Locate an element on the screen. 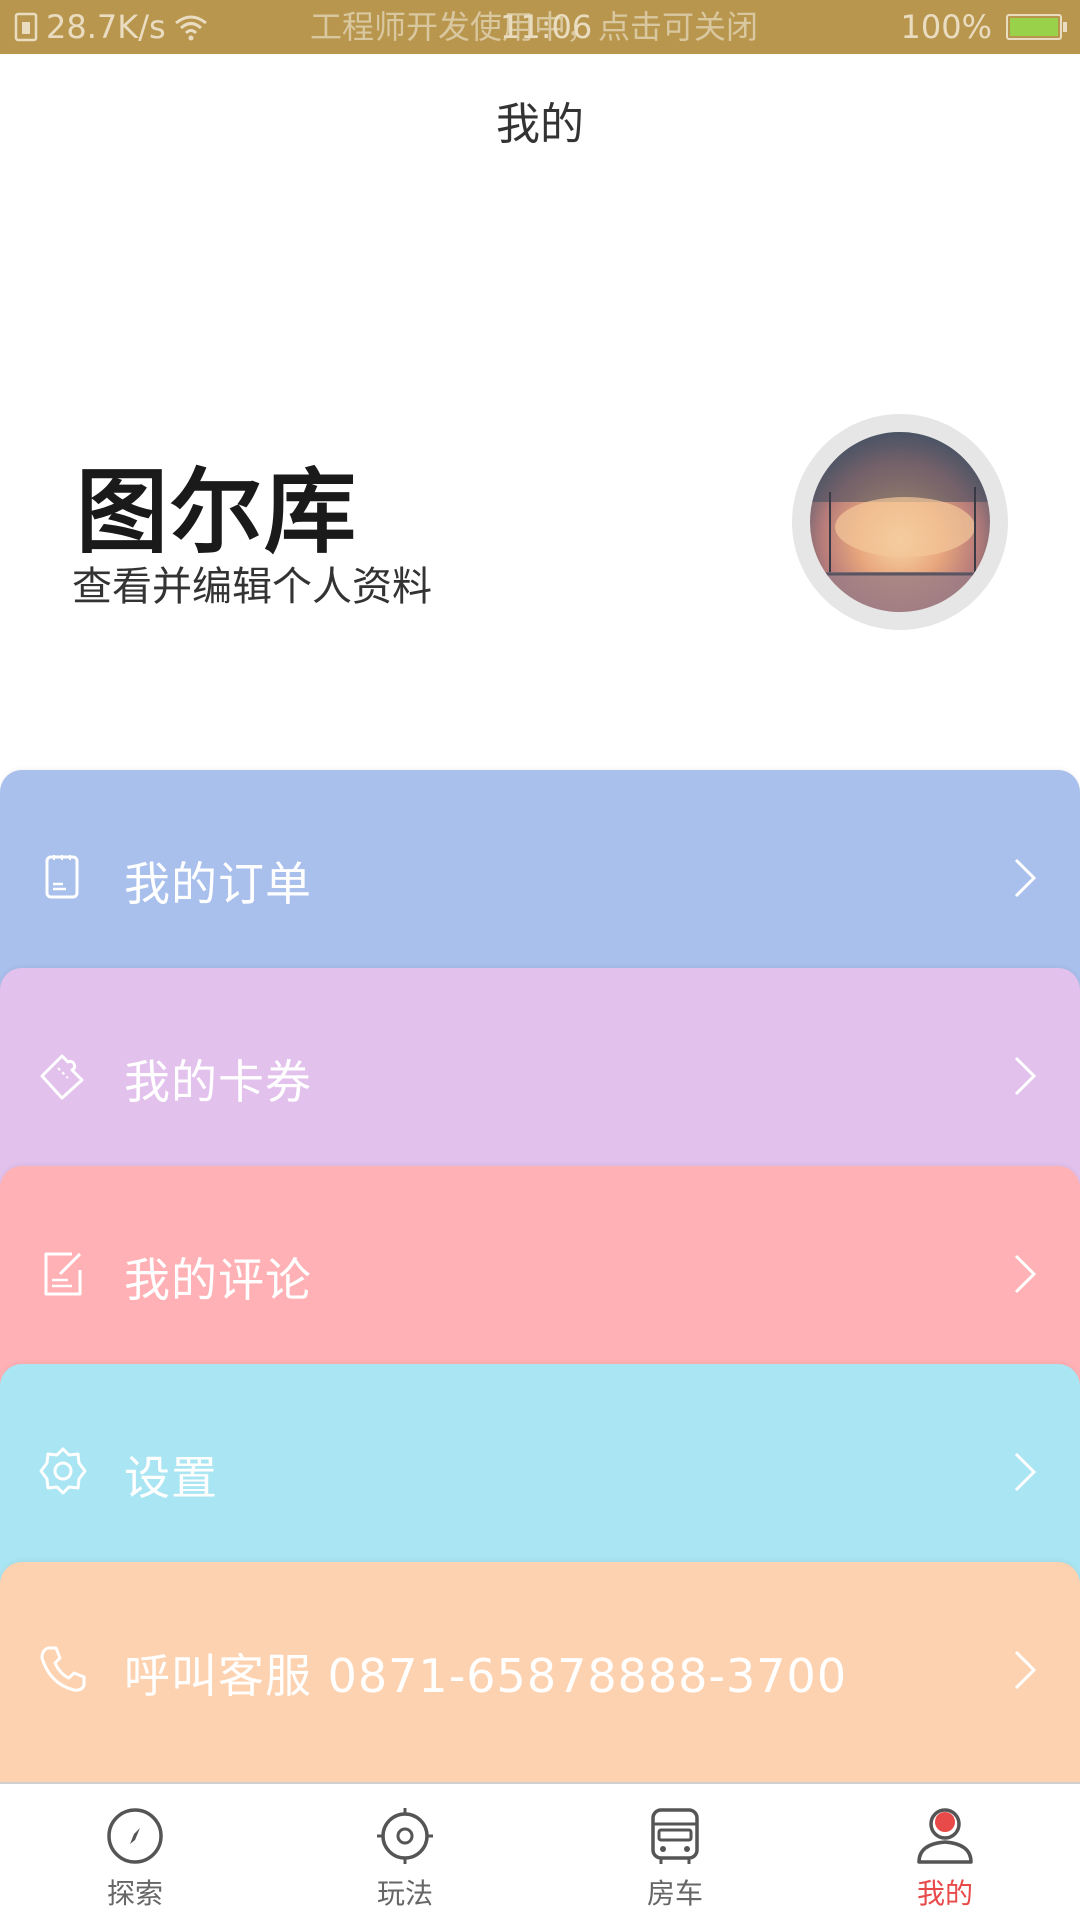 This screenshot has width=1080, height=1922. battery-icon is located at coordinates (1036, 27).